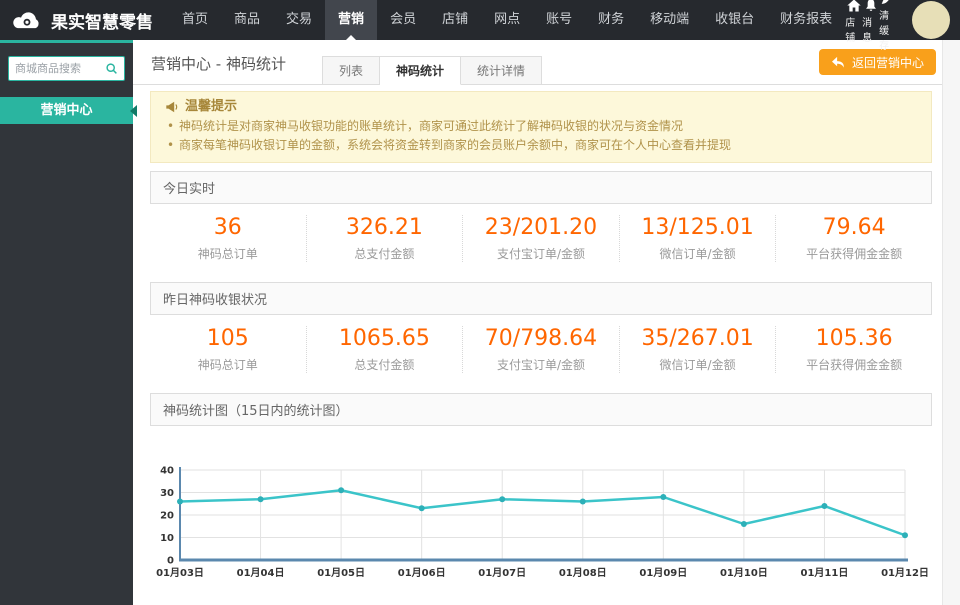  What do you see at coordinates (27, 20) in the screenshot?
I see `cloud-logo-icon` at bounding box center [27, 20].